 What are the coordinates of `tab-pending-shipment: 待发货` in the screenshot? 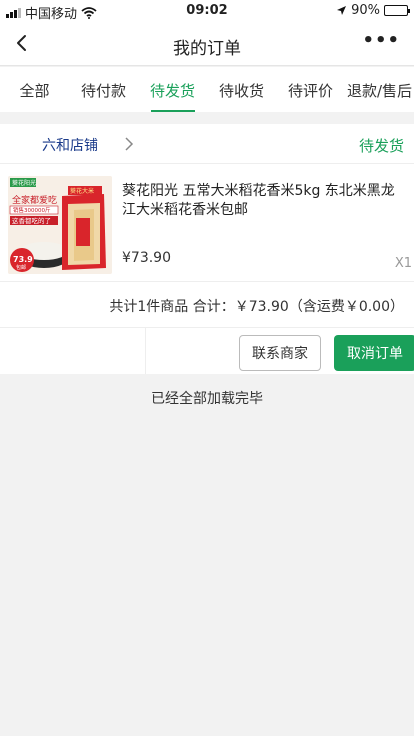 It's located at (172, 89).